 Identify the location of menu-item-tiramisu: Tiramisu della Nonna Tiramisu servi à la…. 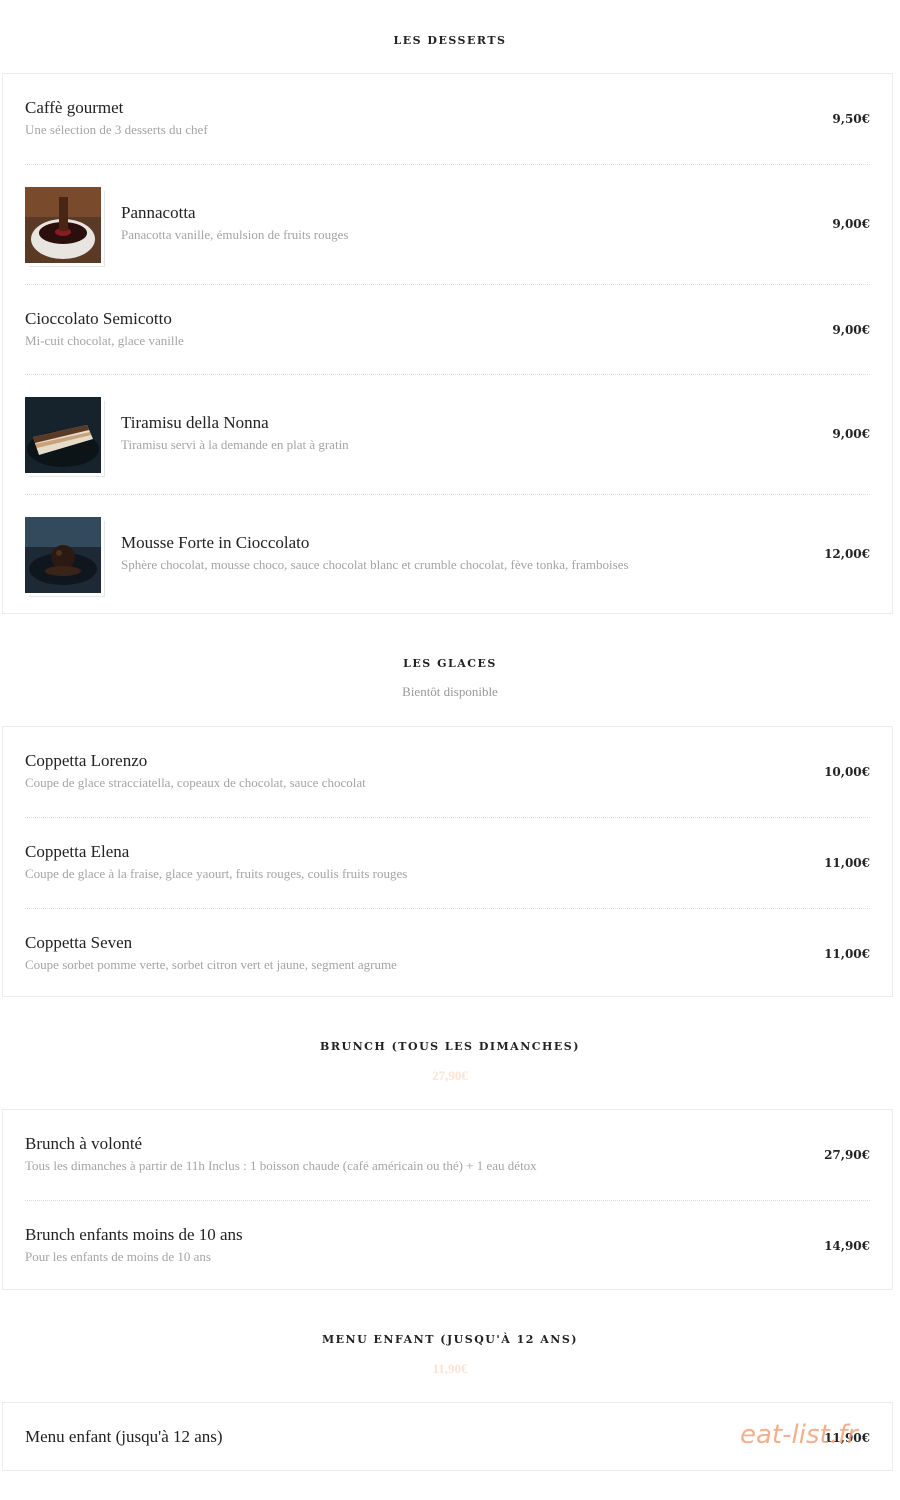
(447, 434).